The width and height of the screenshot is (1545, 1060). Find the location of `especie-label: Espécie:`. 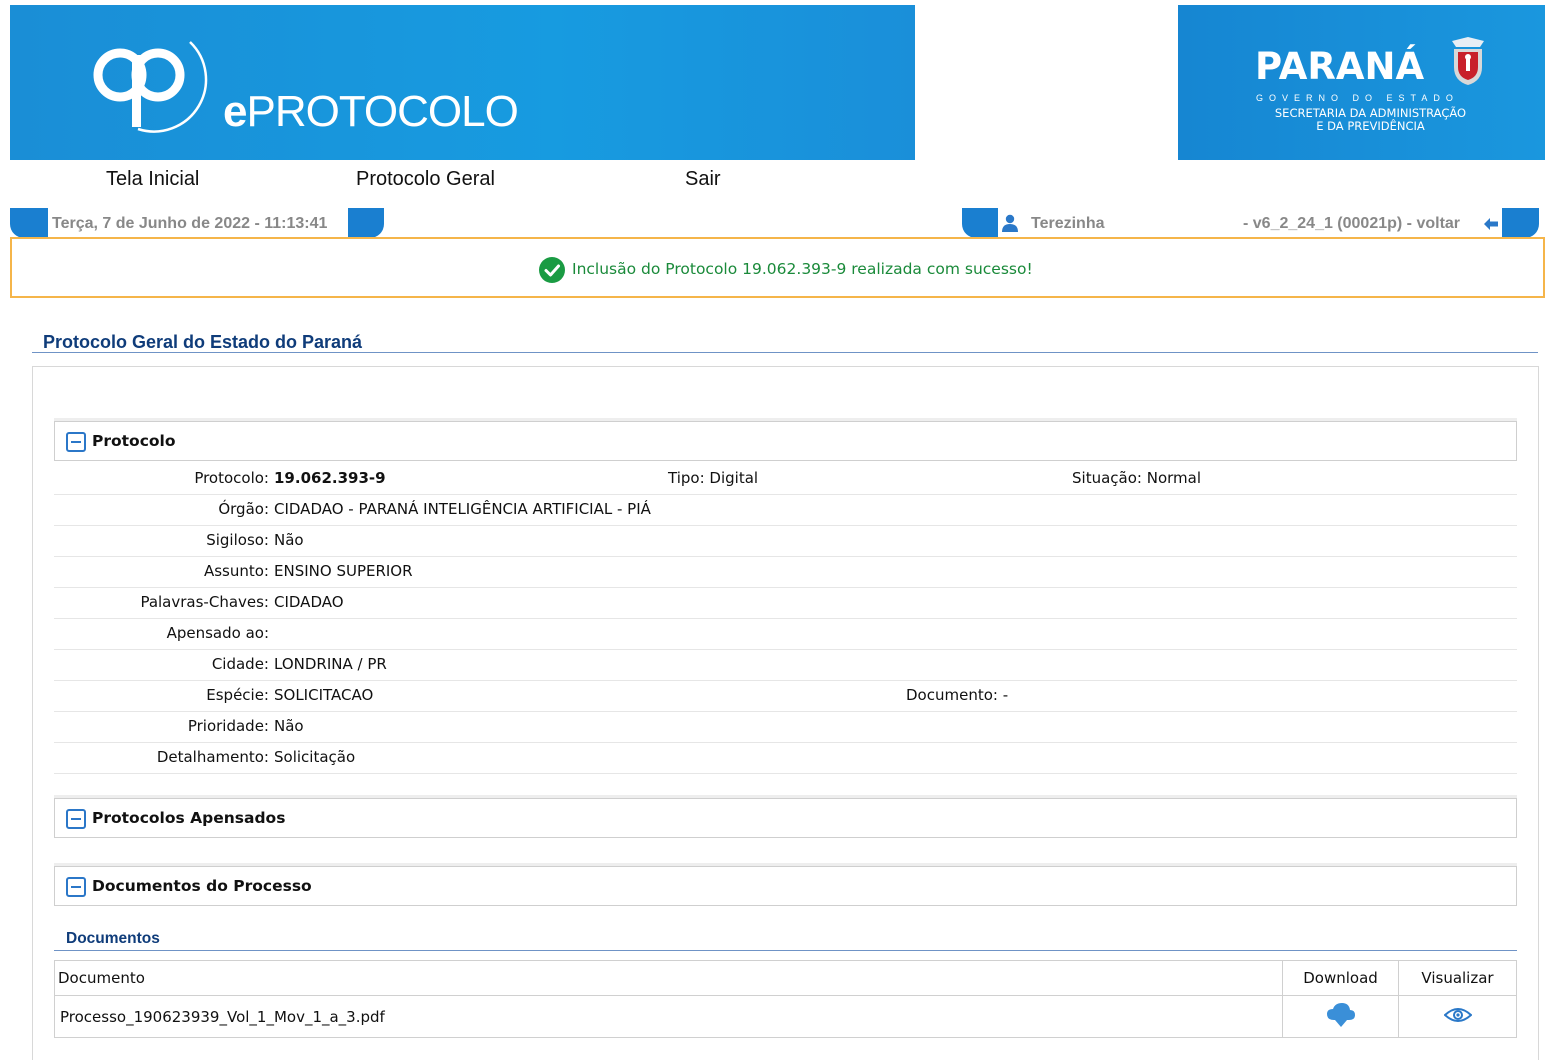

especie-label: Espécie: is located at coordinates (237, 695).